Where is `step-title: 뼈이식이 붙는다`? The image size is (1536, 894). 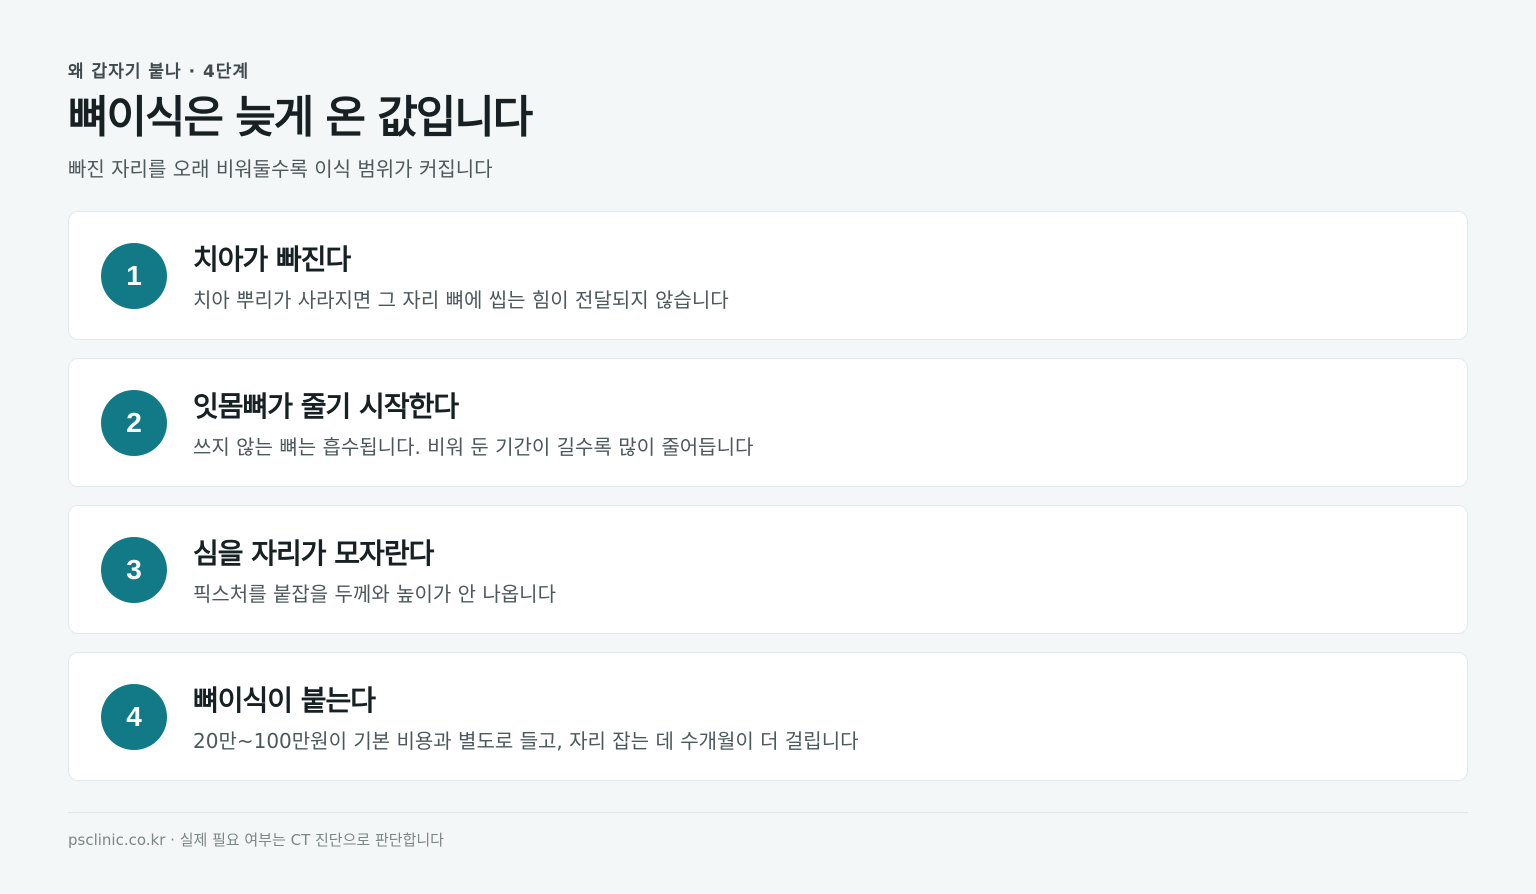 step-title: 뼈이식이 붙는다 is located at coordinates (284, 700).